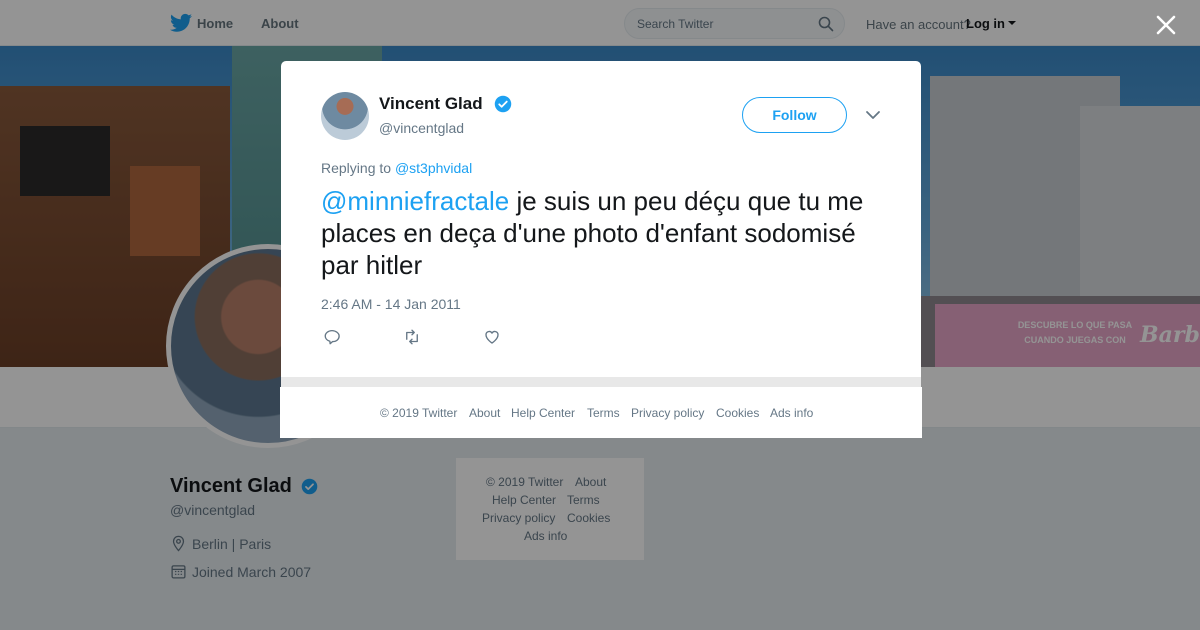  I want to click on modal-footer-cookies-link: Cookies, so click(737, 413).